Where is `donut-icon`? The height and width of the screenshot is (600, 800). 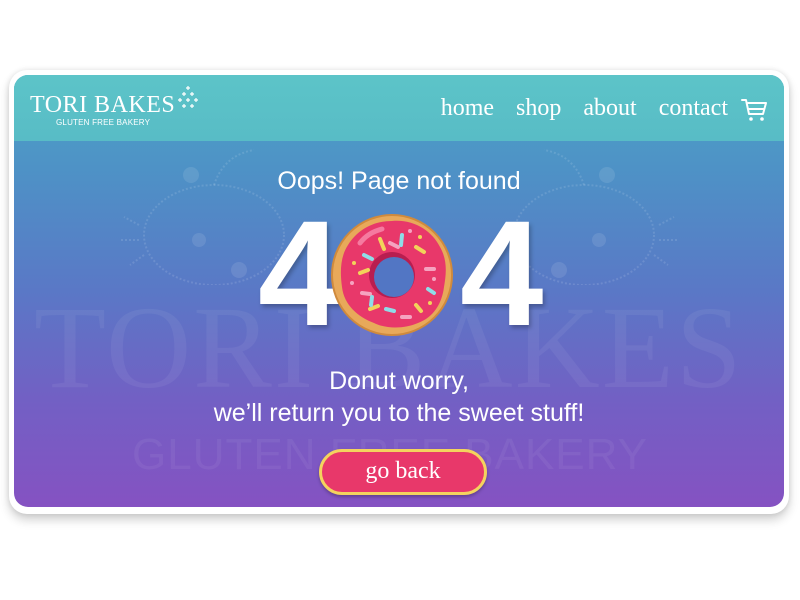
donut-icon is located at coordinates (392, 275).